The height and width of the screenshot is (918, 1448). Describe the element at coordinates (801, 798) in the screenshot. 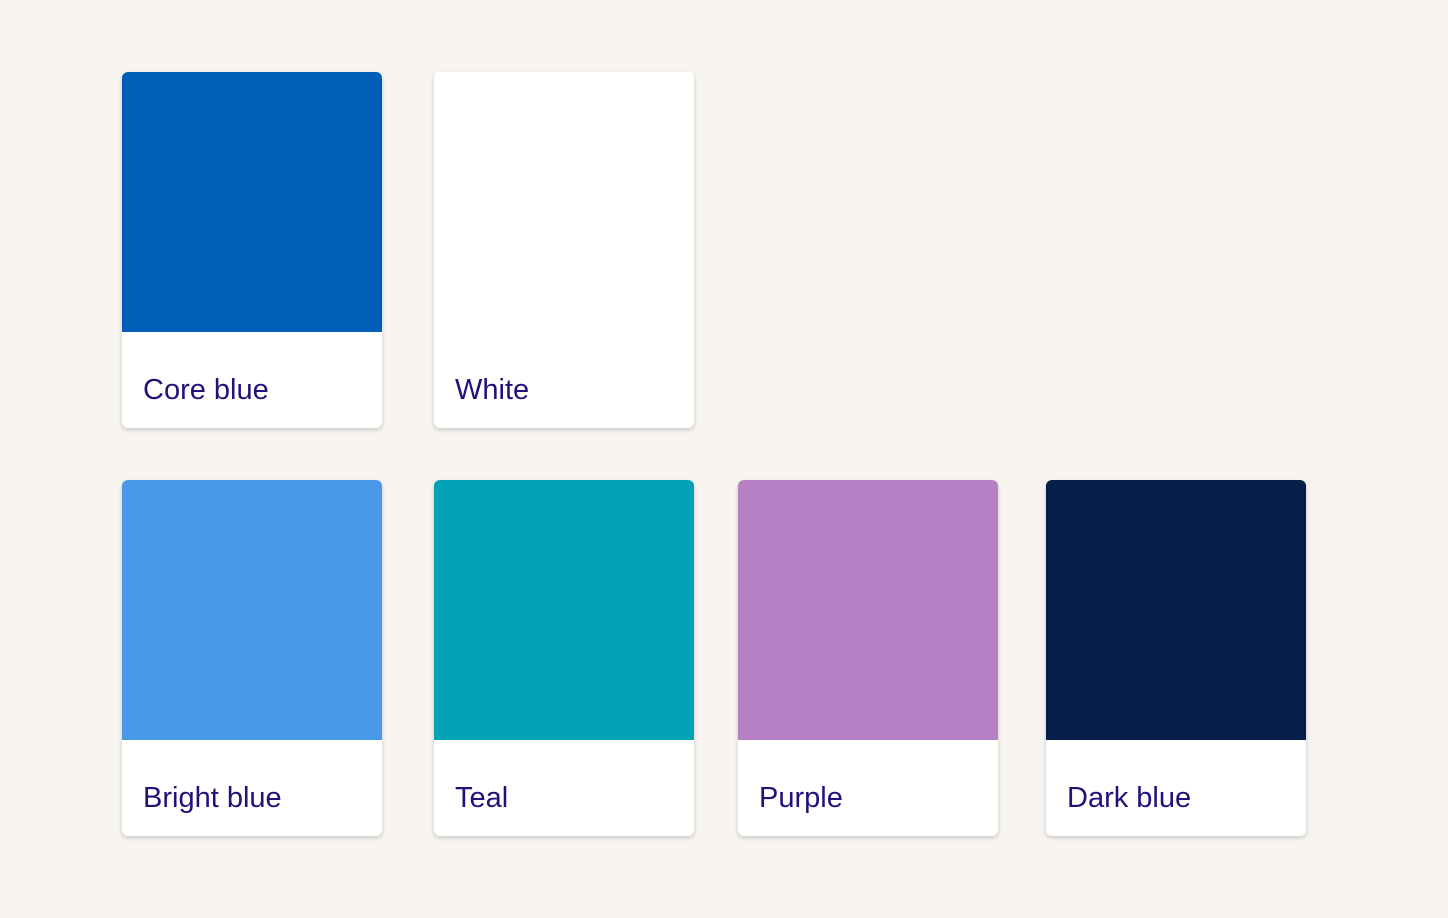

I see `swatch-label: Purple` at that location.